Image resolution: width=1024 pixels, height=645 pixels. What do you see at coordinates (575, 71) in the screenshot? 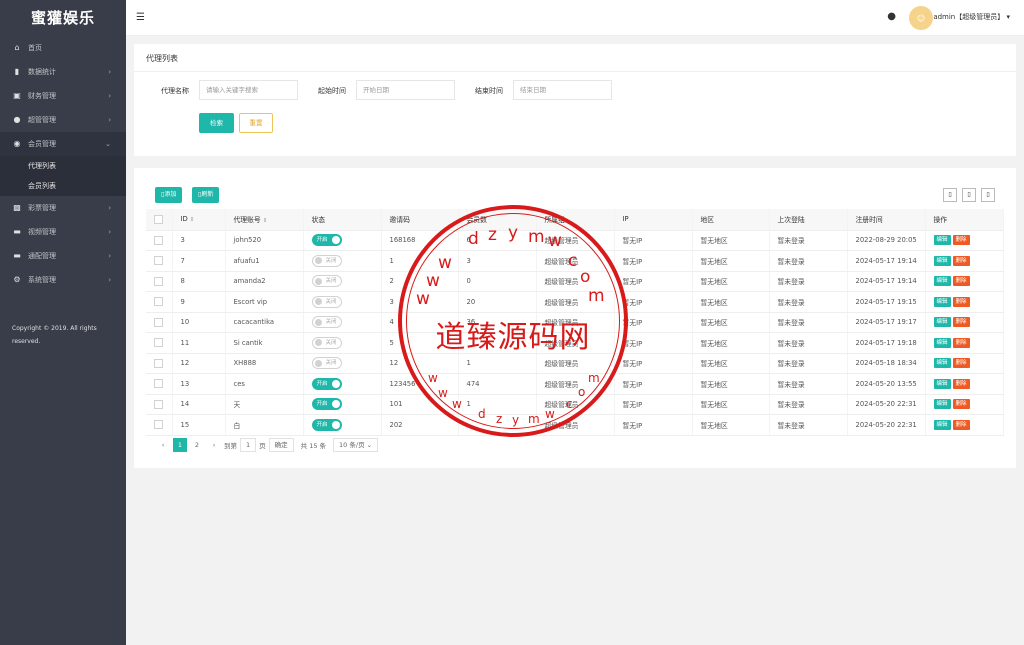
I see `divider` at bounding box center [575, 71].